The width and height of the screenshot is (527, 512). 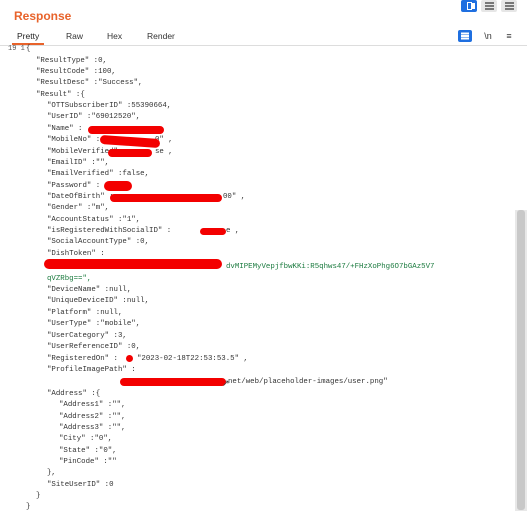 What do you see at coordinates (521, 360) in the screenshot?
I see `scrollbar-thumb` at bounding box center [521, 360].